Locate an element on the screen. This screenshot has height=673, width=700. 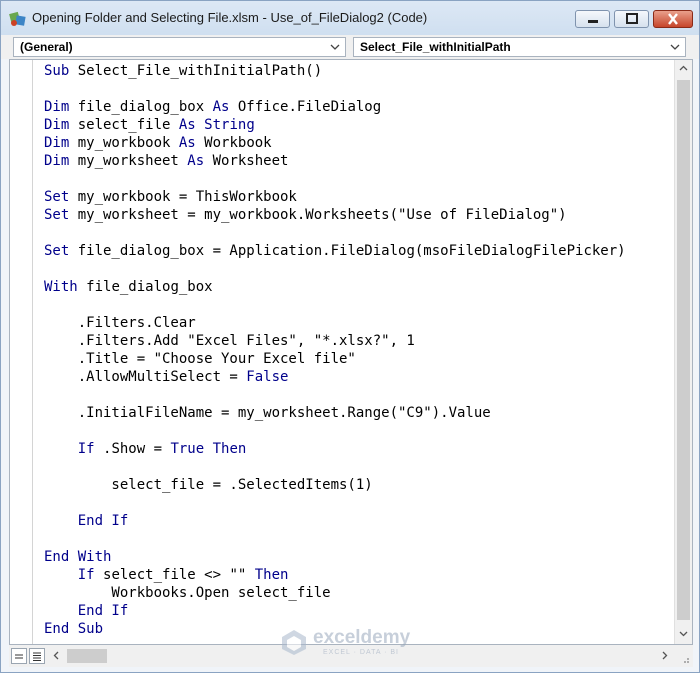
code-line: Dim file_dialog_box As Office.FileDialog is located at coordinates (335, 107).